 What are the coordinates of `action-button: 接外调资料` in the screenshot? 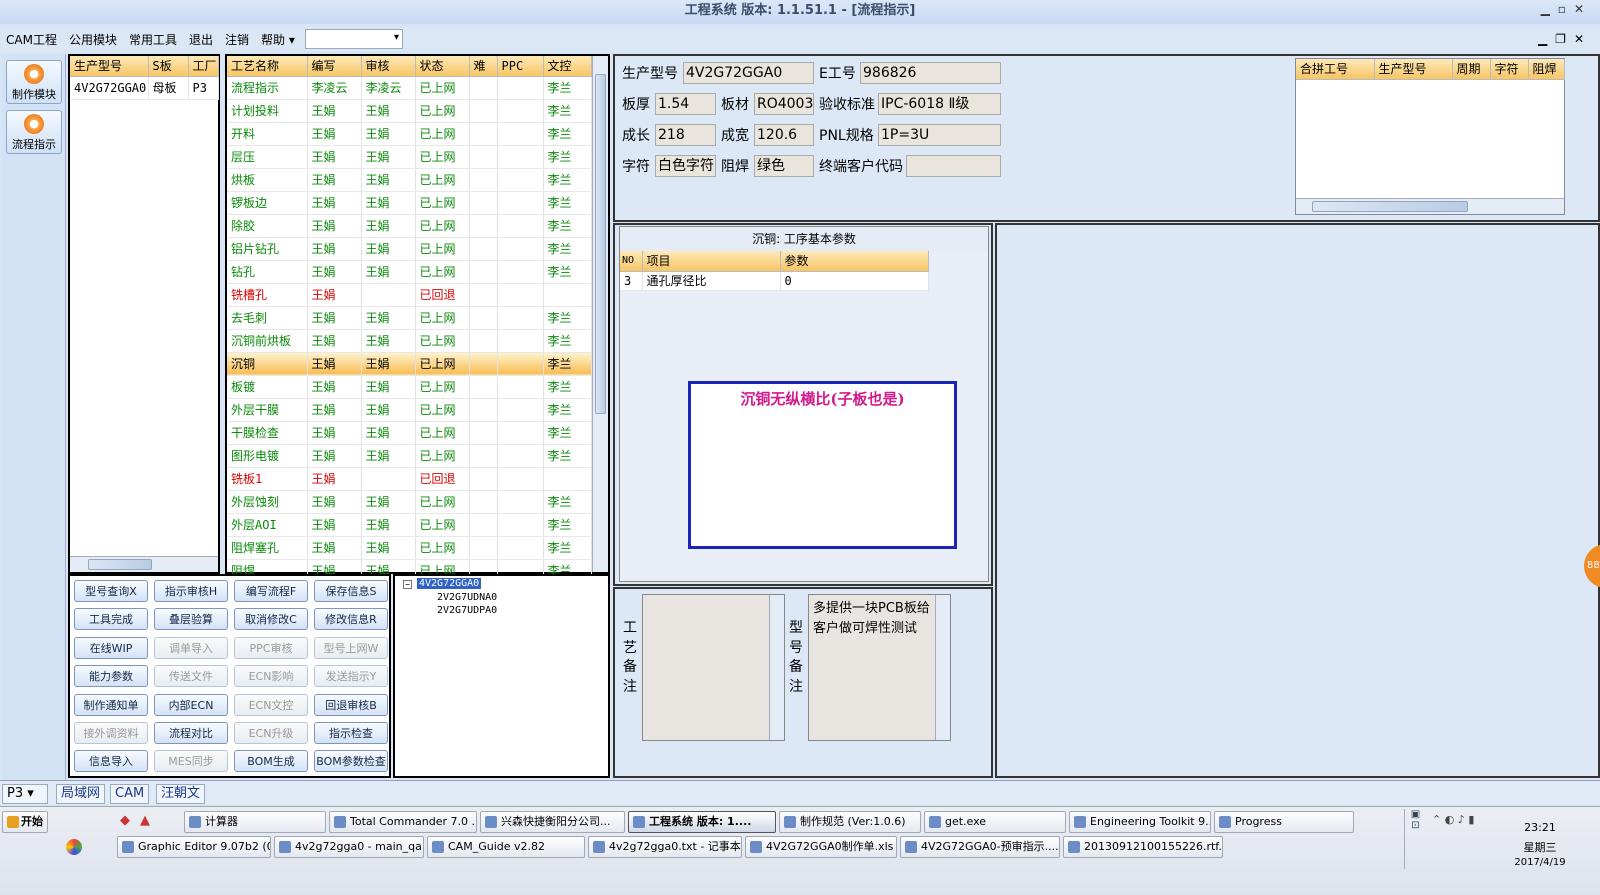 It's located at (111, 732).